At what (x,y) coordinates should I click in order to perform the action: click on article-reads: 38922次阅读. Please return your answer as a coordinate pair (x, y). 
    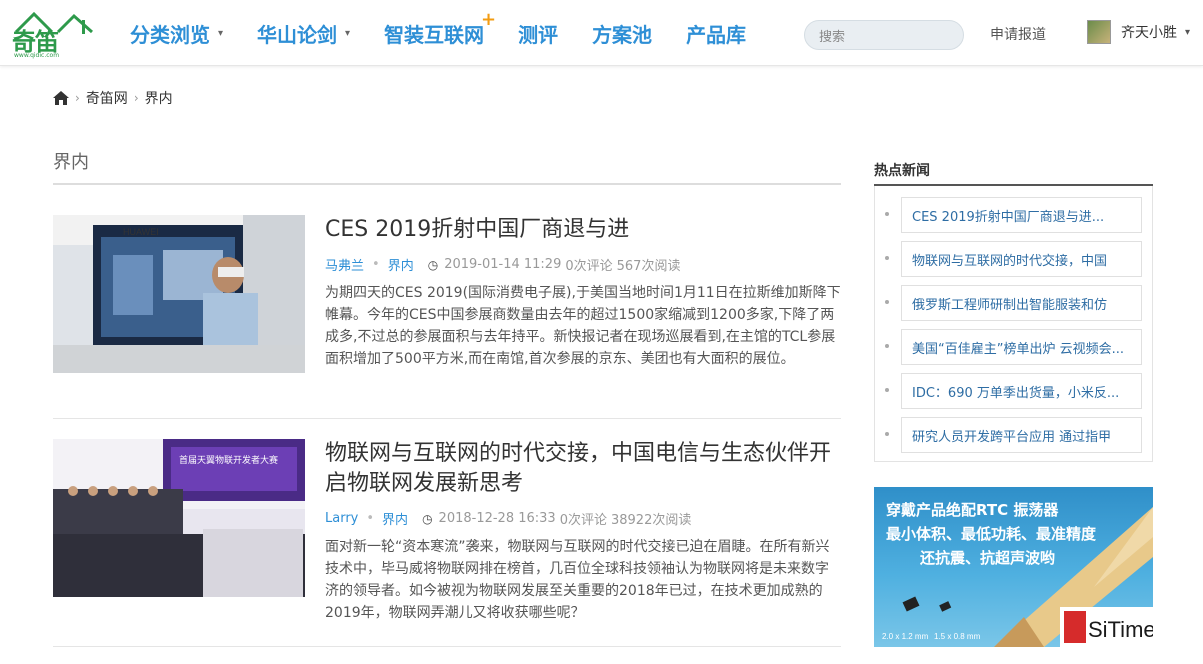
    Looking at the image, I should click on (651, 520).